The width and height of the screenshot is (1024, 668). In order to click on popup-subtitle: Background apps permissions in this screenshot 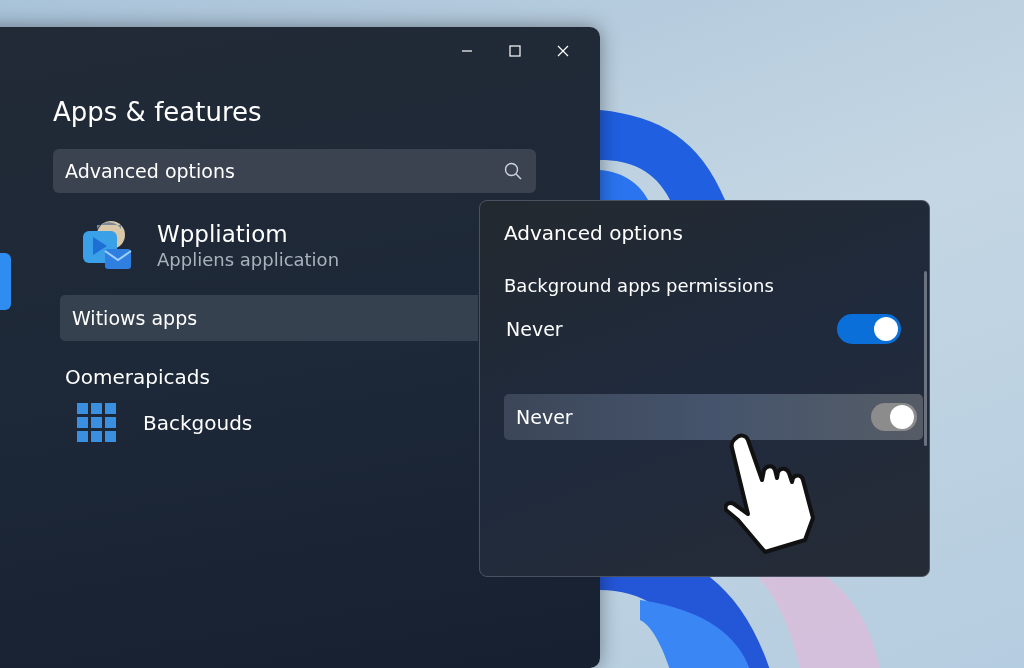, I will do `click(639, 285)`.